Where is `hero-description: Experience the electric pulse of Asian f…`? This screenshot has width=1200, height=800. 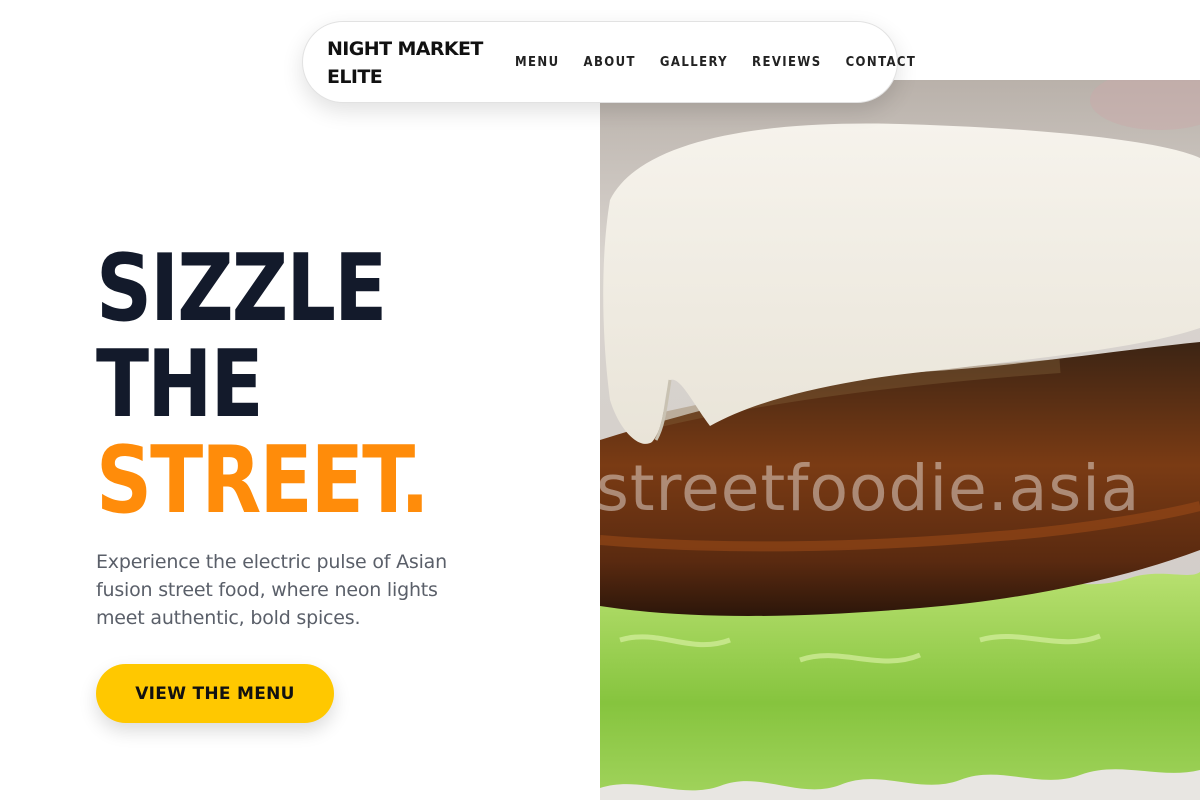
hero-description: Experience the electric pulse of Asian f… is located at coordinates (271, 590).